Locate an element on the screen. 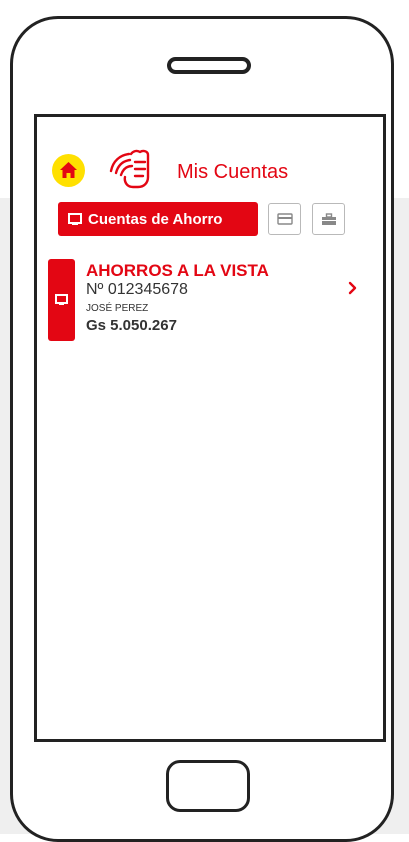  page-title: Mis Cuentas is located at coordinates (233, 172).